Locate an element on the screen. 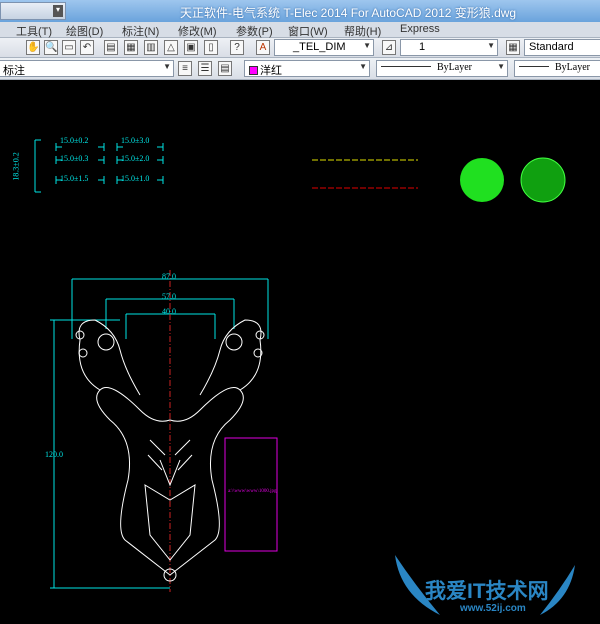  tablestyle-select: Standard is located at coordinates (562, 47).